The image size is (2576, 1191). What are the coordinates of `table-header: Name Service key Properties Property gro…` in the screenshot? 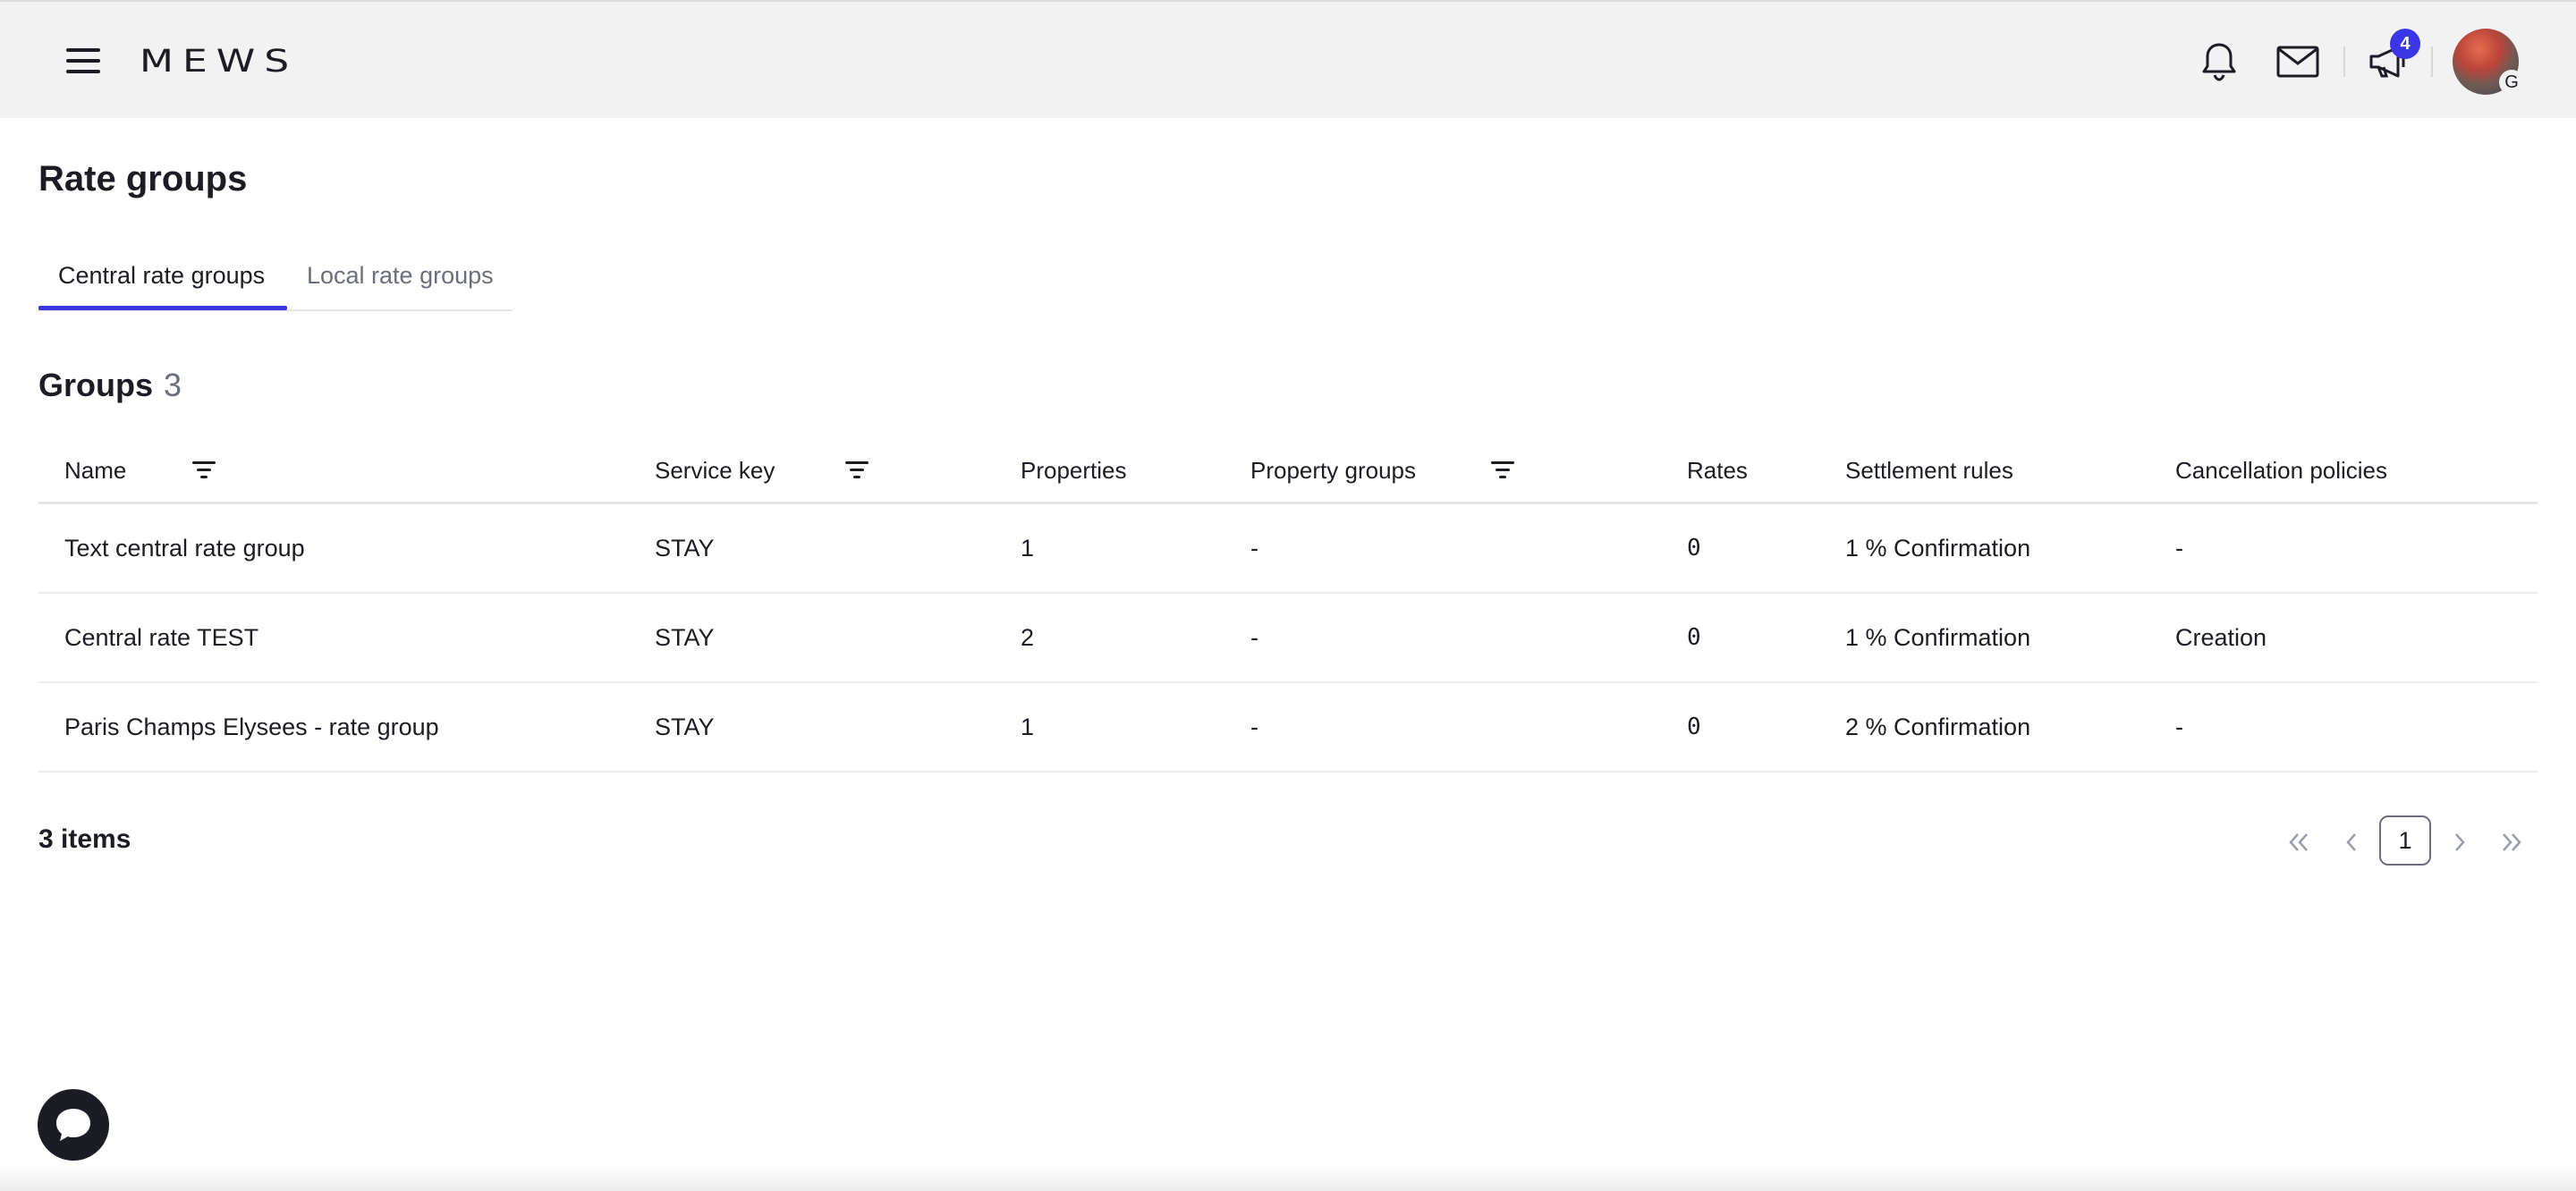 It's located at (1288, 471).